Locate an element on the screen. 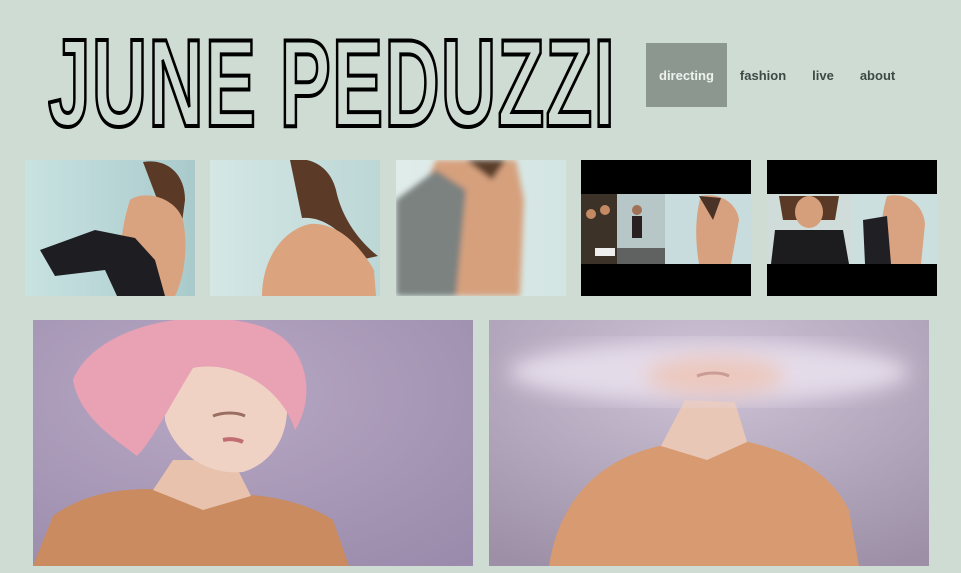 The height and width of the screenshot is (573, 961). nav-live: live is located at coordinates (823, 75).